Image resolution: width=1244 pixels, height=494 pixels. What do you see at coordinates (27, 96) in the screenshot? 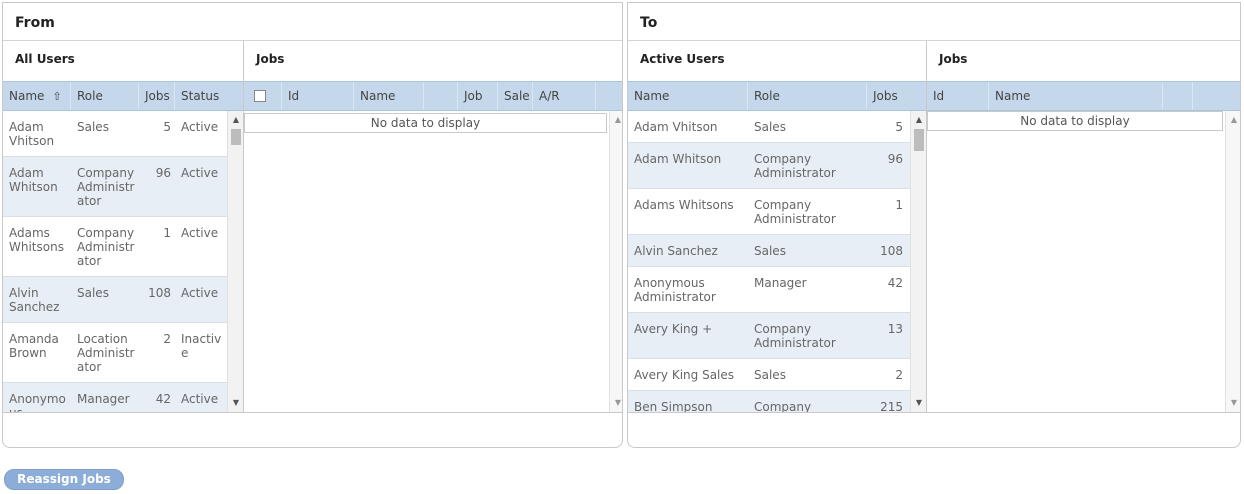
I see `from-col-name-label: Name` at bounding box center [27, 96].